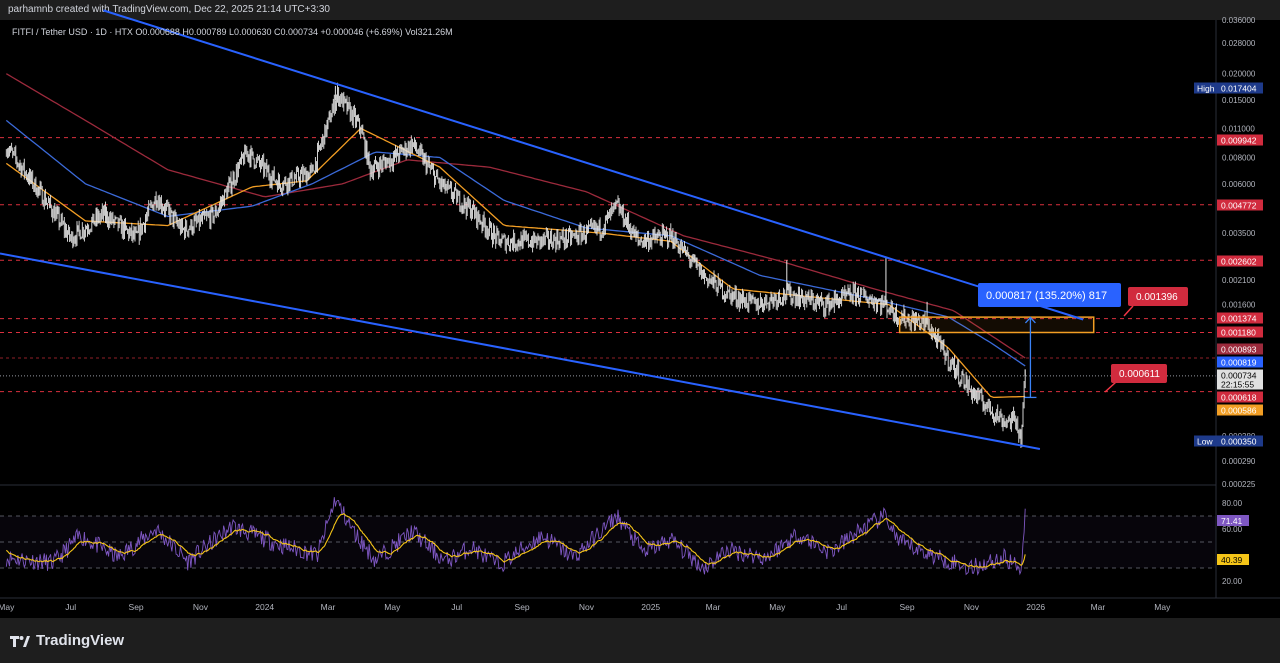  What do you see at coordinates (1046, 296) in the screenshot?
I see `measure-label: 0.000817 (135.20%) 817` at bounding box center [1046, 296].